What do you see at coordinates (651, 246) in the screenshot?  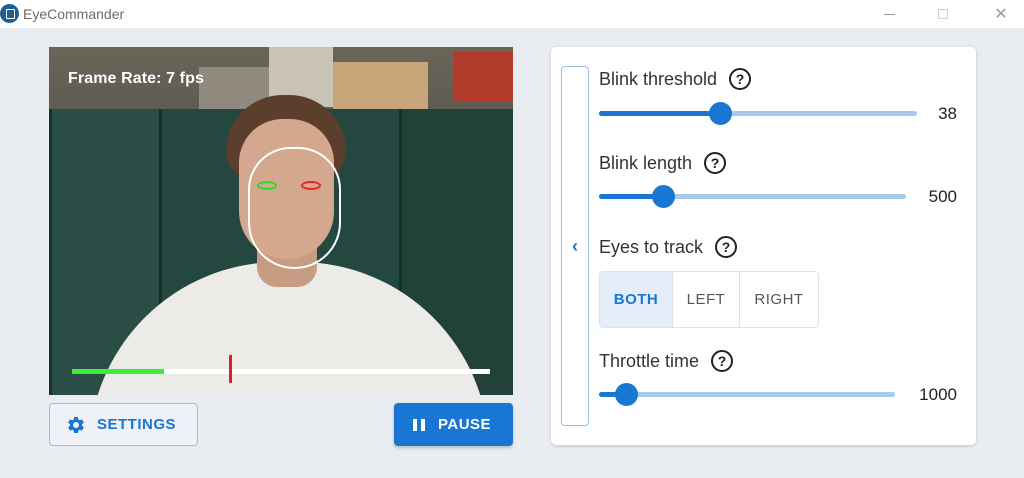 I see `eyes-to-track-text: Eyes to track` at bounding box center [651, 246].